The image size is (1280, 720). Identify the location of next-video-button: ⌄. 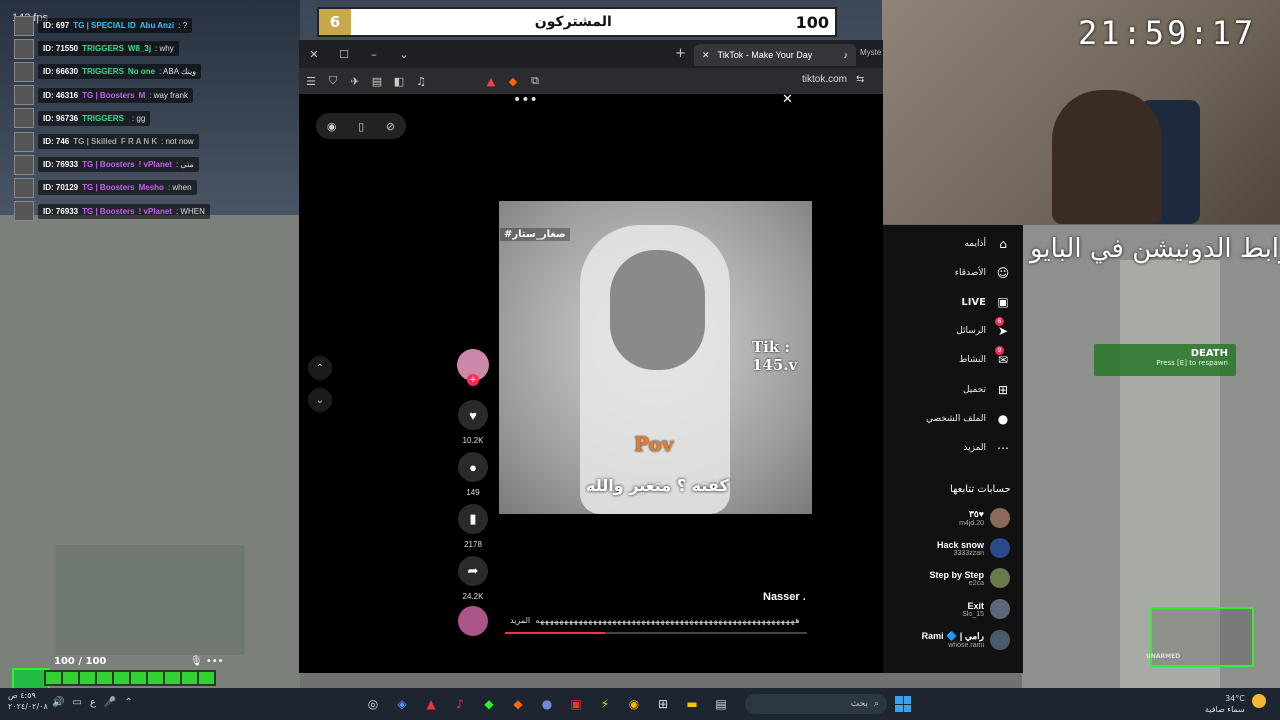
(320, 400).